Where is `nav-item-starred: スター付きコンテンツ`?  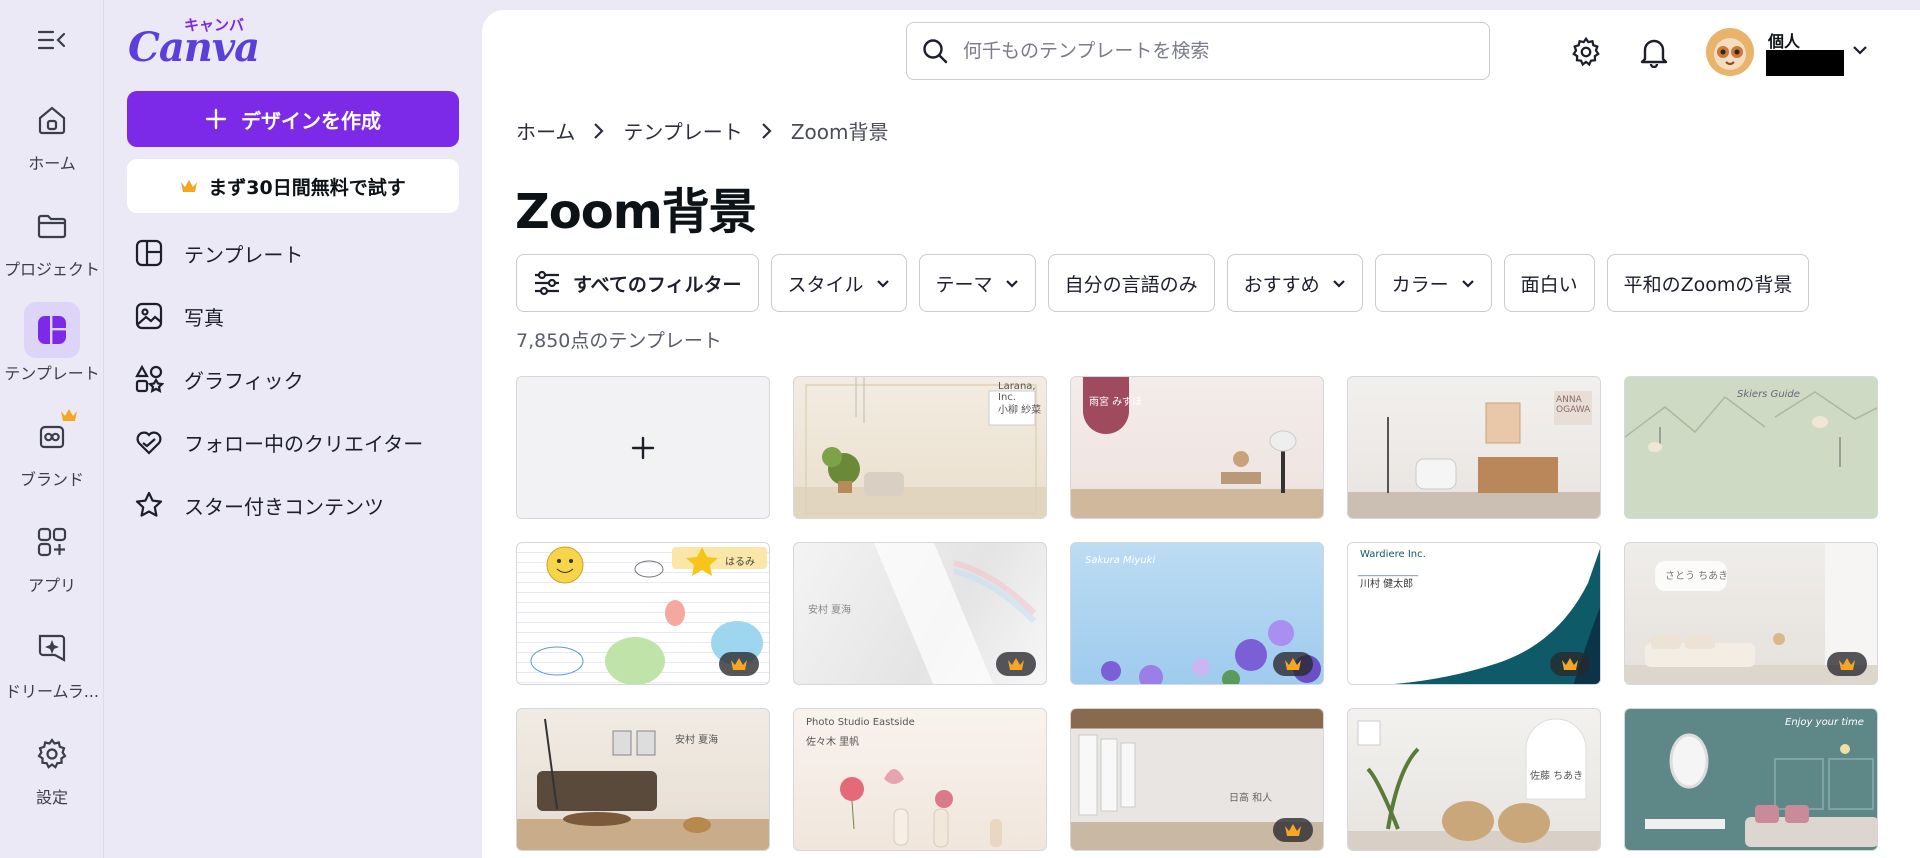
nav-item-starred: スター付きコンテンツ is located at coordinates (299, 505).